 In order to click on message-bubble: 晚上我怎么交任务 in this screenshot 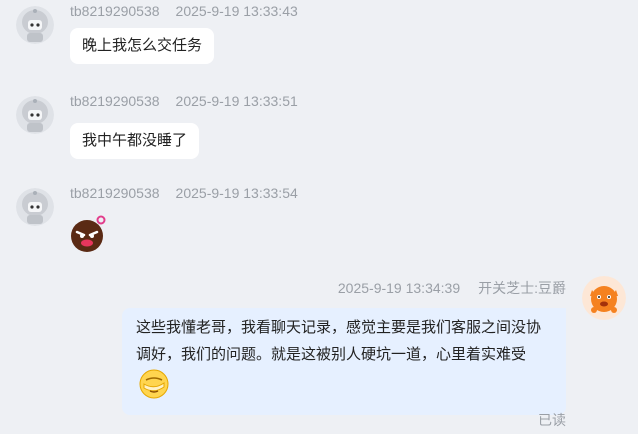, I will do `click(142, 46)`.